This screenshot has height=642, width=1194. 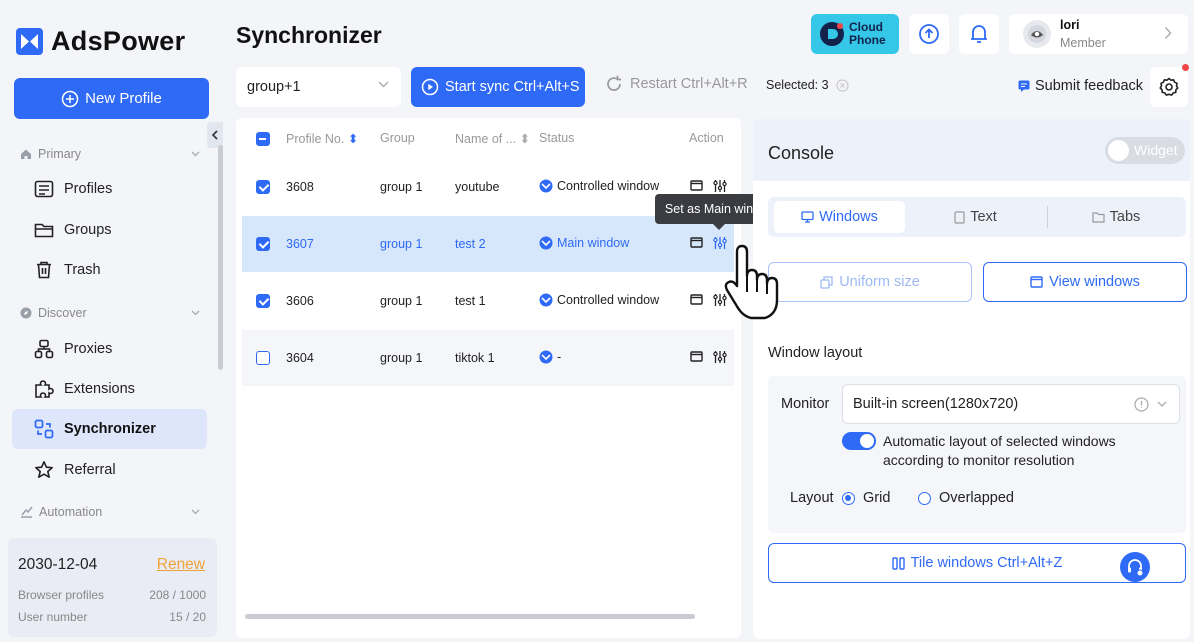 I want to click on layout-grid-radio: Grid, so click(x=866, y=498).